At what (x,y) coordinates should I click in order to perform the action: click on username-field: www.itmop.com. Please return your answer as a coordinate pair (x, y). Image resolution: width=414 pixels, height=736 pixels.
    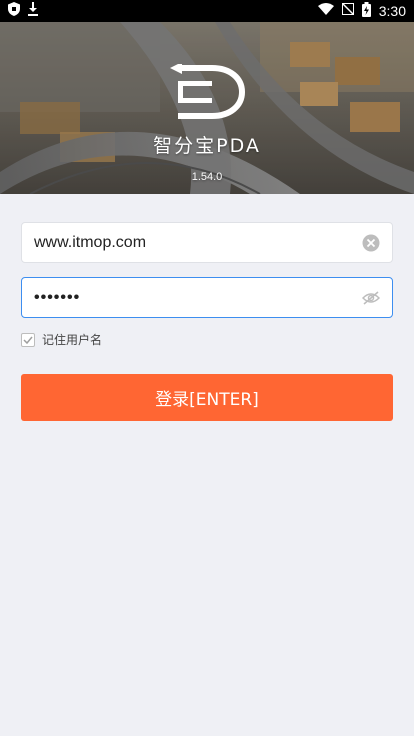
    Looking at the image, I should click on (207, 242).